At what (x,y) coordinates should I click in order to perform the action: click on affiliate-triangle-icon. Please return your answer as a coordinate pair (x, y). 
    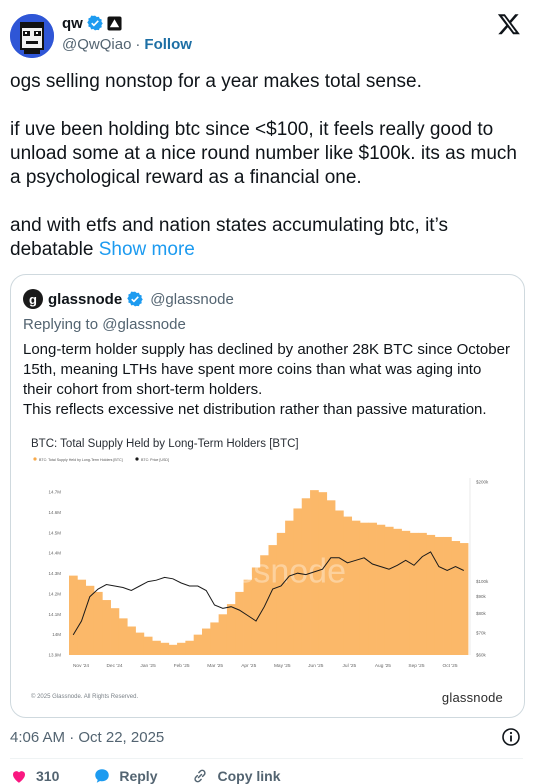
    Looking at the image, I should click on (114, 23).